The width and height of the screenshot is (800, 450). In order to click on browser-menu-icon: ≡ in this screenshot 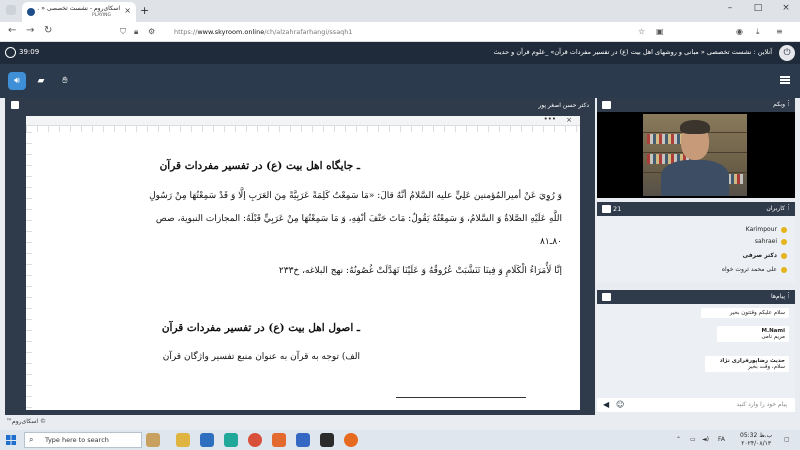, I will do `click(779, 31)`.